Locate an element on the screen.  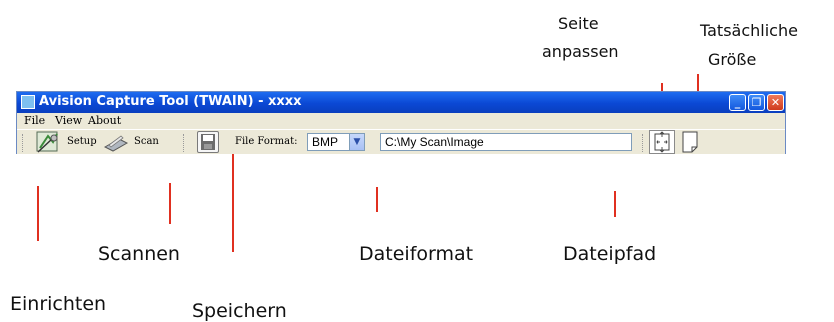
callout-fit-page-line2: anpassen is located at coordinates (580, 51).